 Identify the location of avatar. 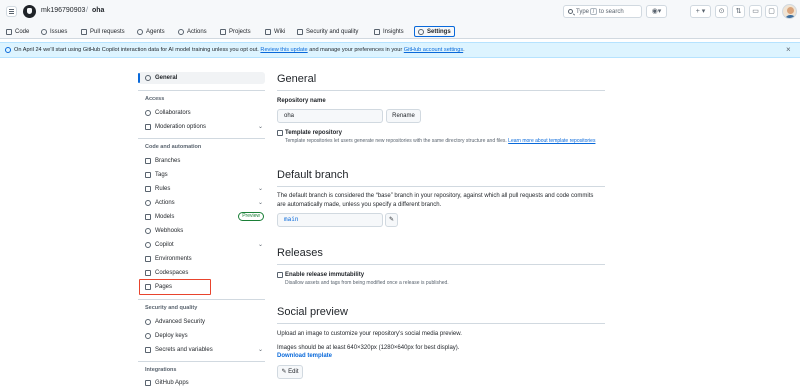
(789, 11).